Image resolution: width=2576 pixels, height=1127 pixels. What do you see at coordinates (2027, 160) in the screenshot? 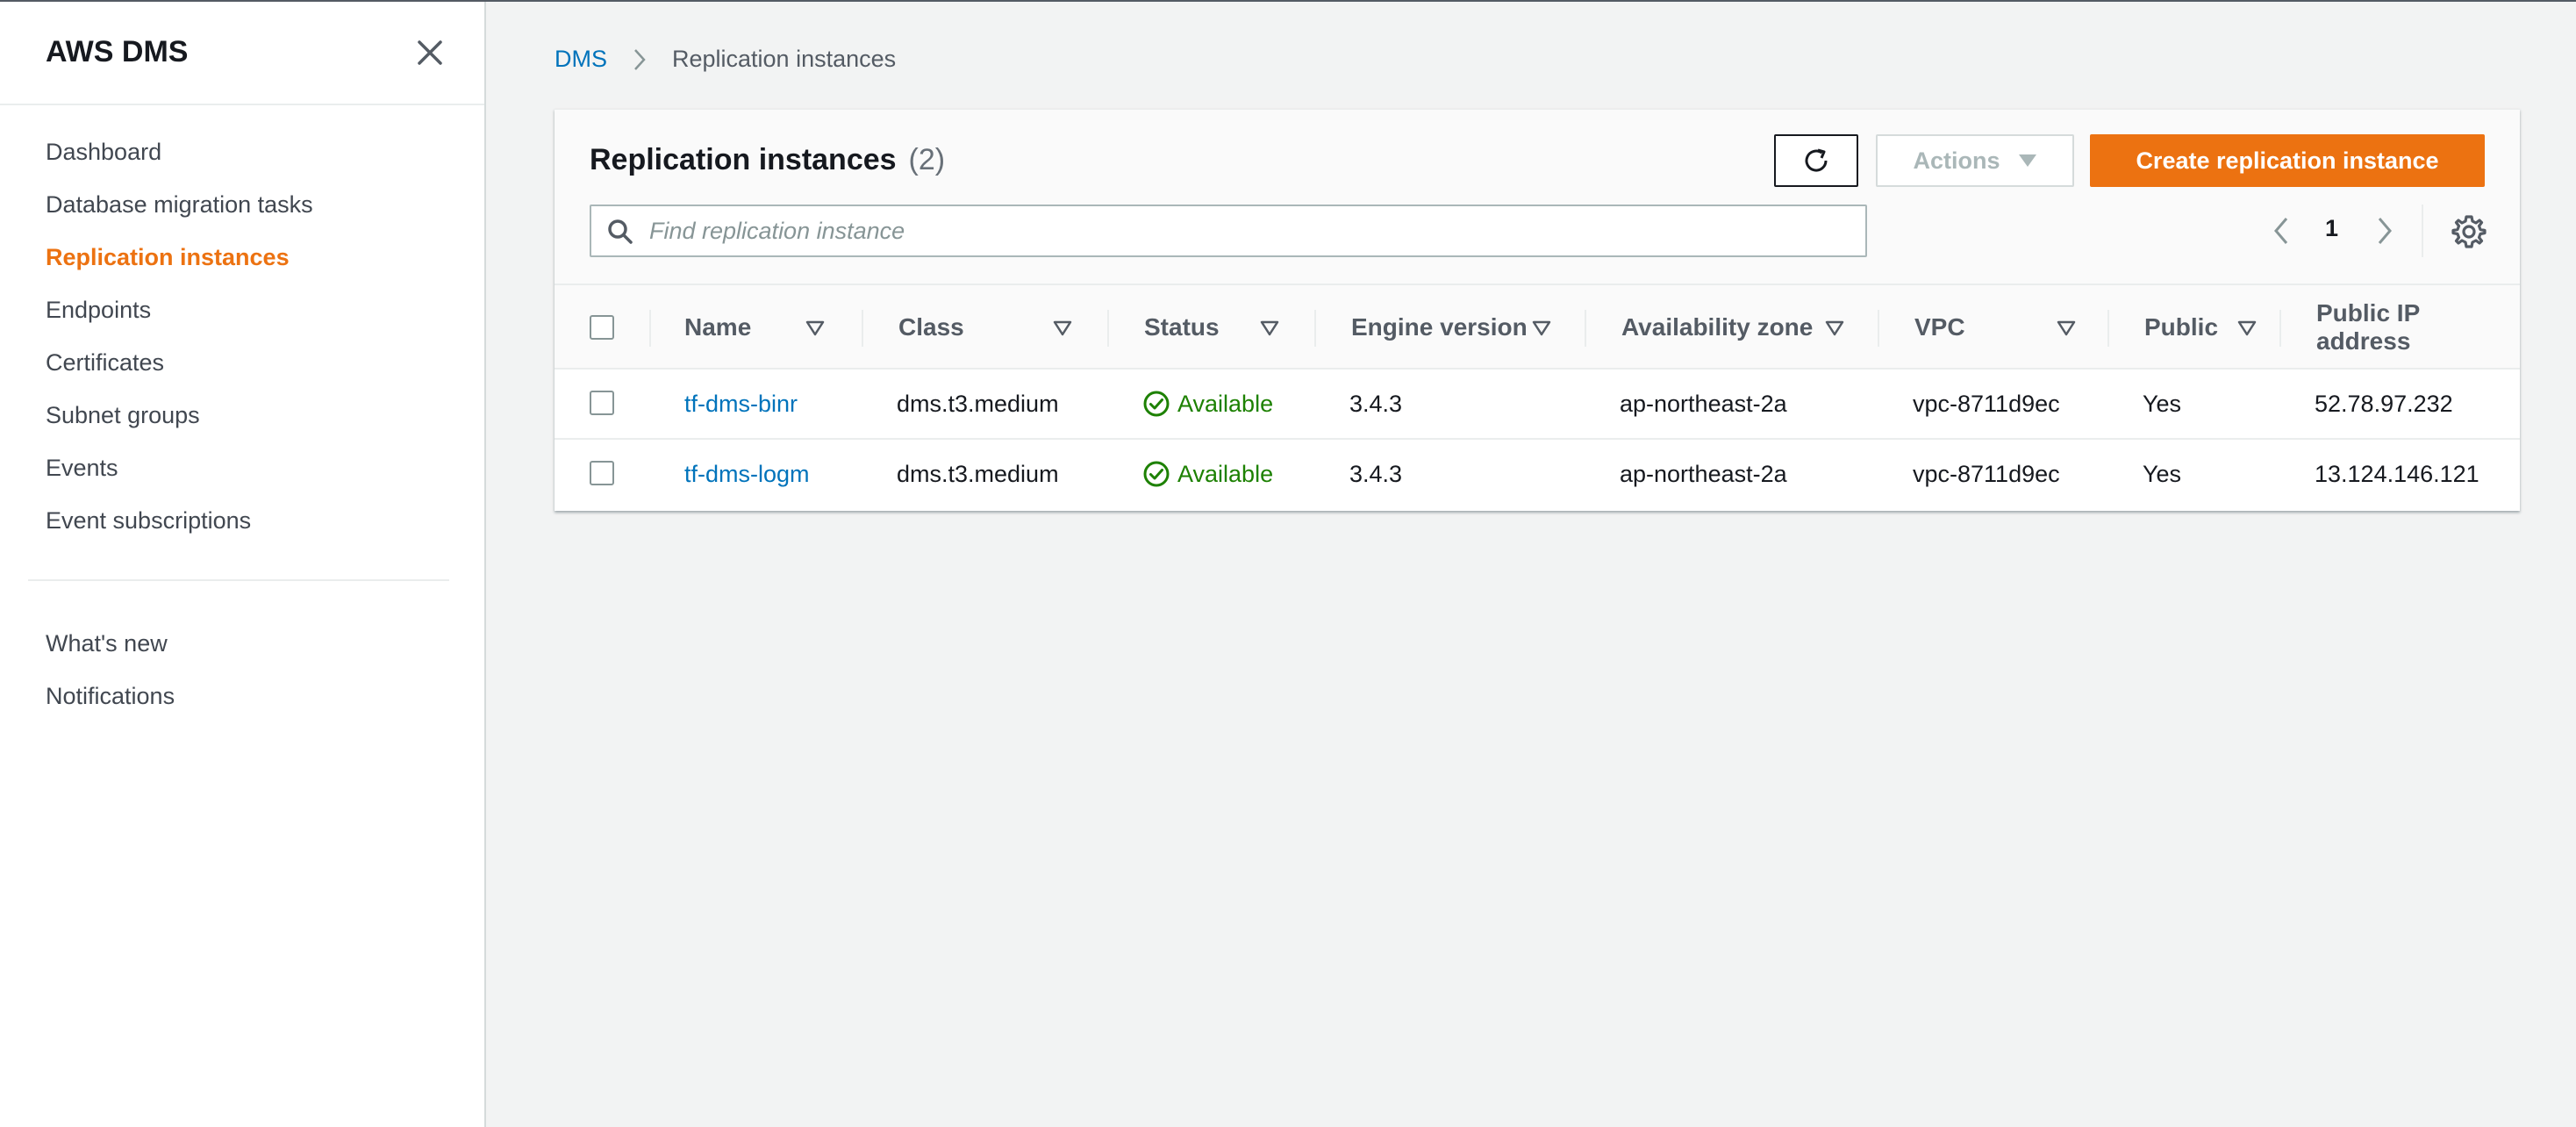
I see `caret-down-icon` at bounding box center [2027, 160].